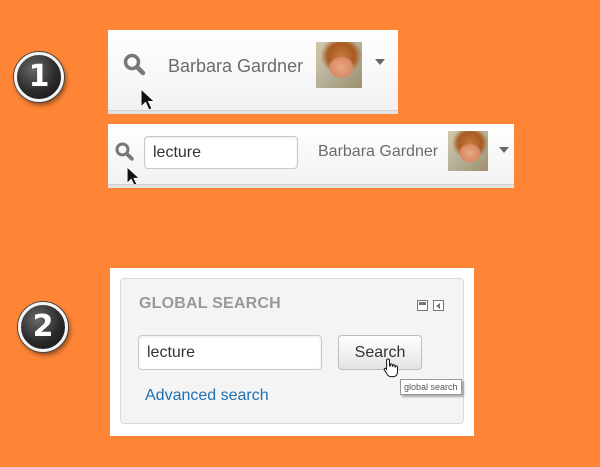 The image size is (600, 467). I want to click on search-button: Search, so click(380, 352).